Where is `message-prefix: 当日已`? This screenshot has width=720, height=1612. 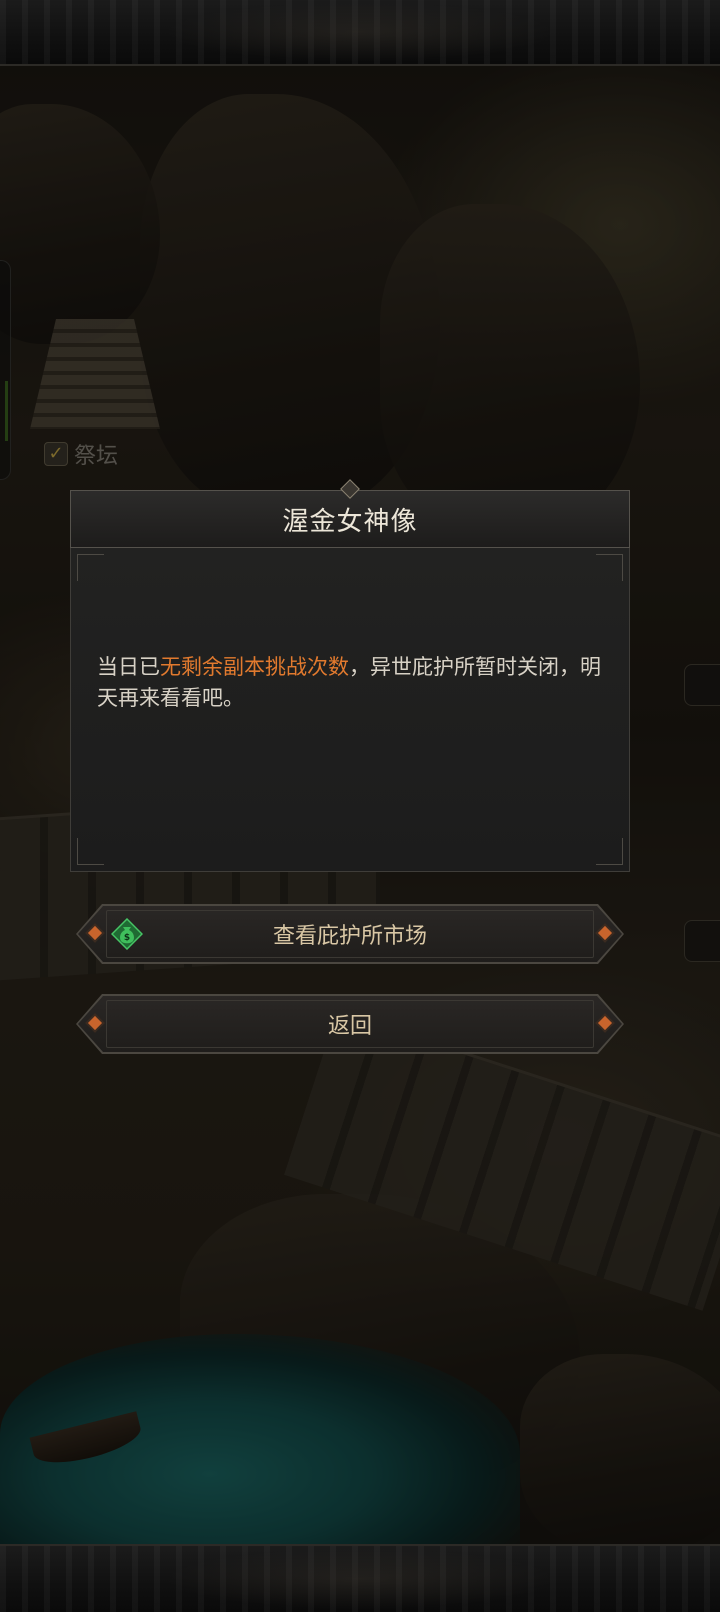
message-prefix: 当日已 is located at coordinates (128, 667).